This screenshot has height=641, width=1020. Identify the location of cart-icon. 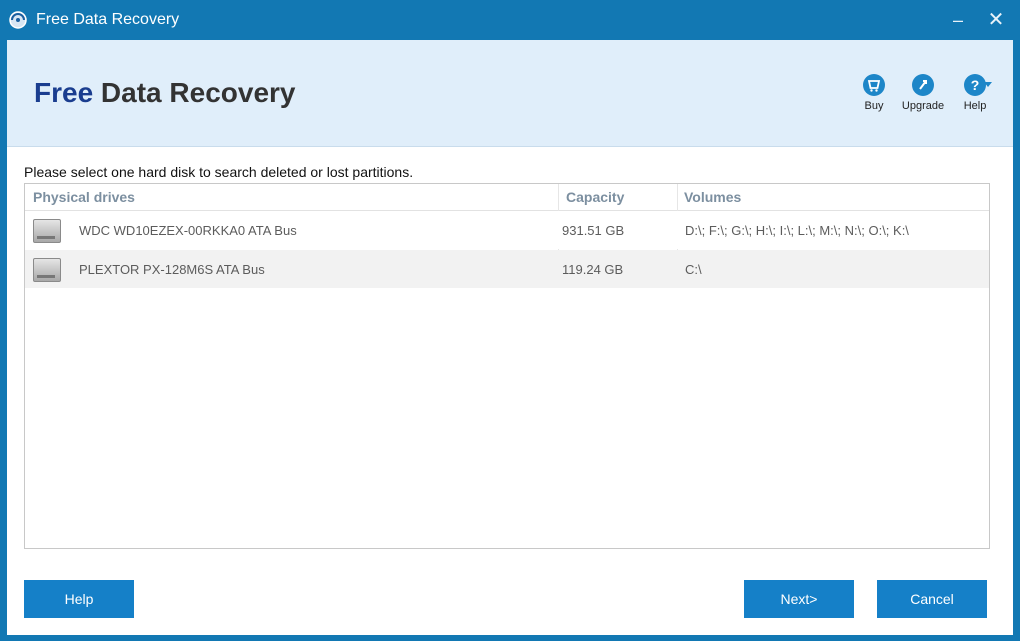
(874, 85).